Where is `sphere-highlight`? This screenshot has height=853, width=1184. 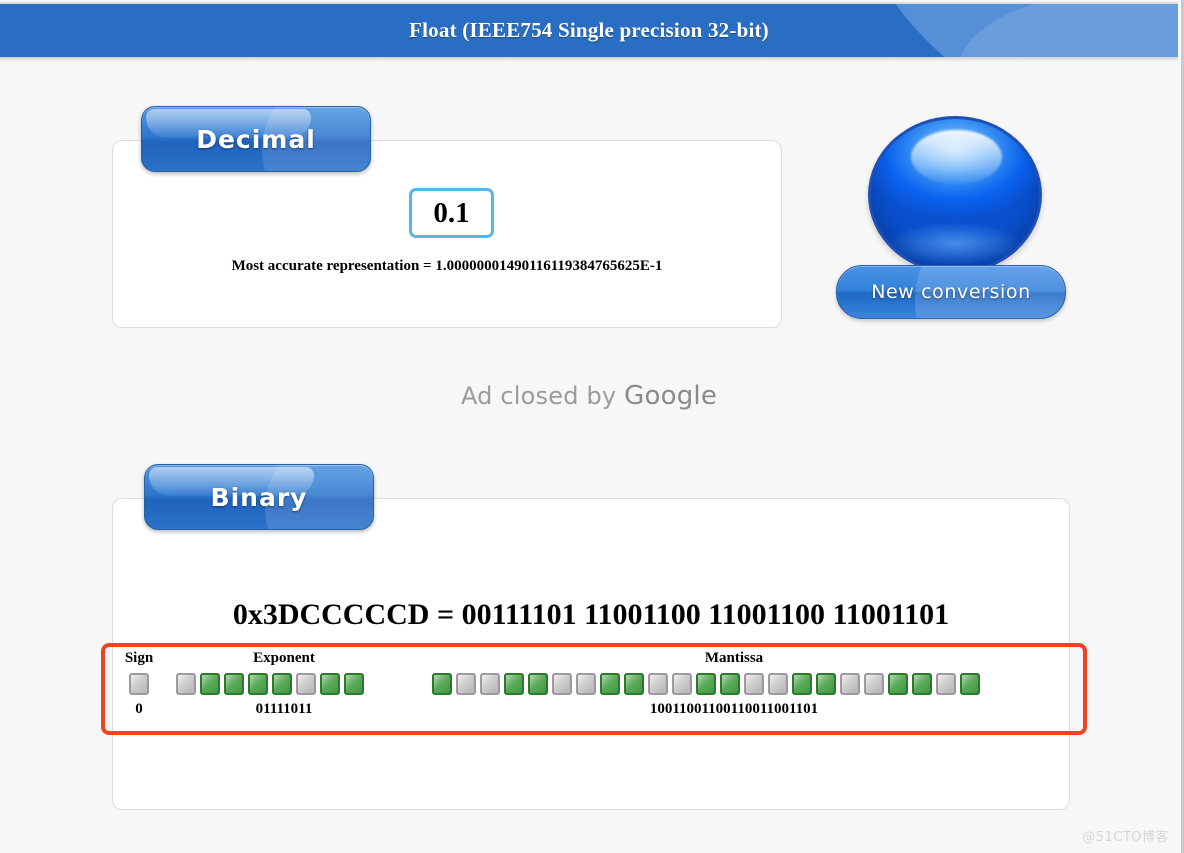
sphere-highlight is located at coordinates (957, 157).